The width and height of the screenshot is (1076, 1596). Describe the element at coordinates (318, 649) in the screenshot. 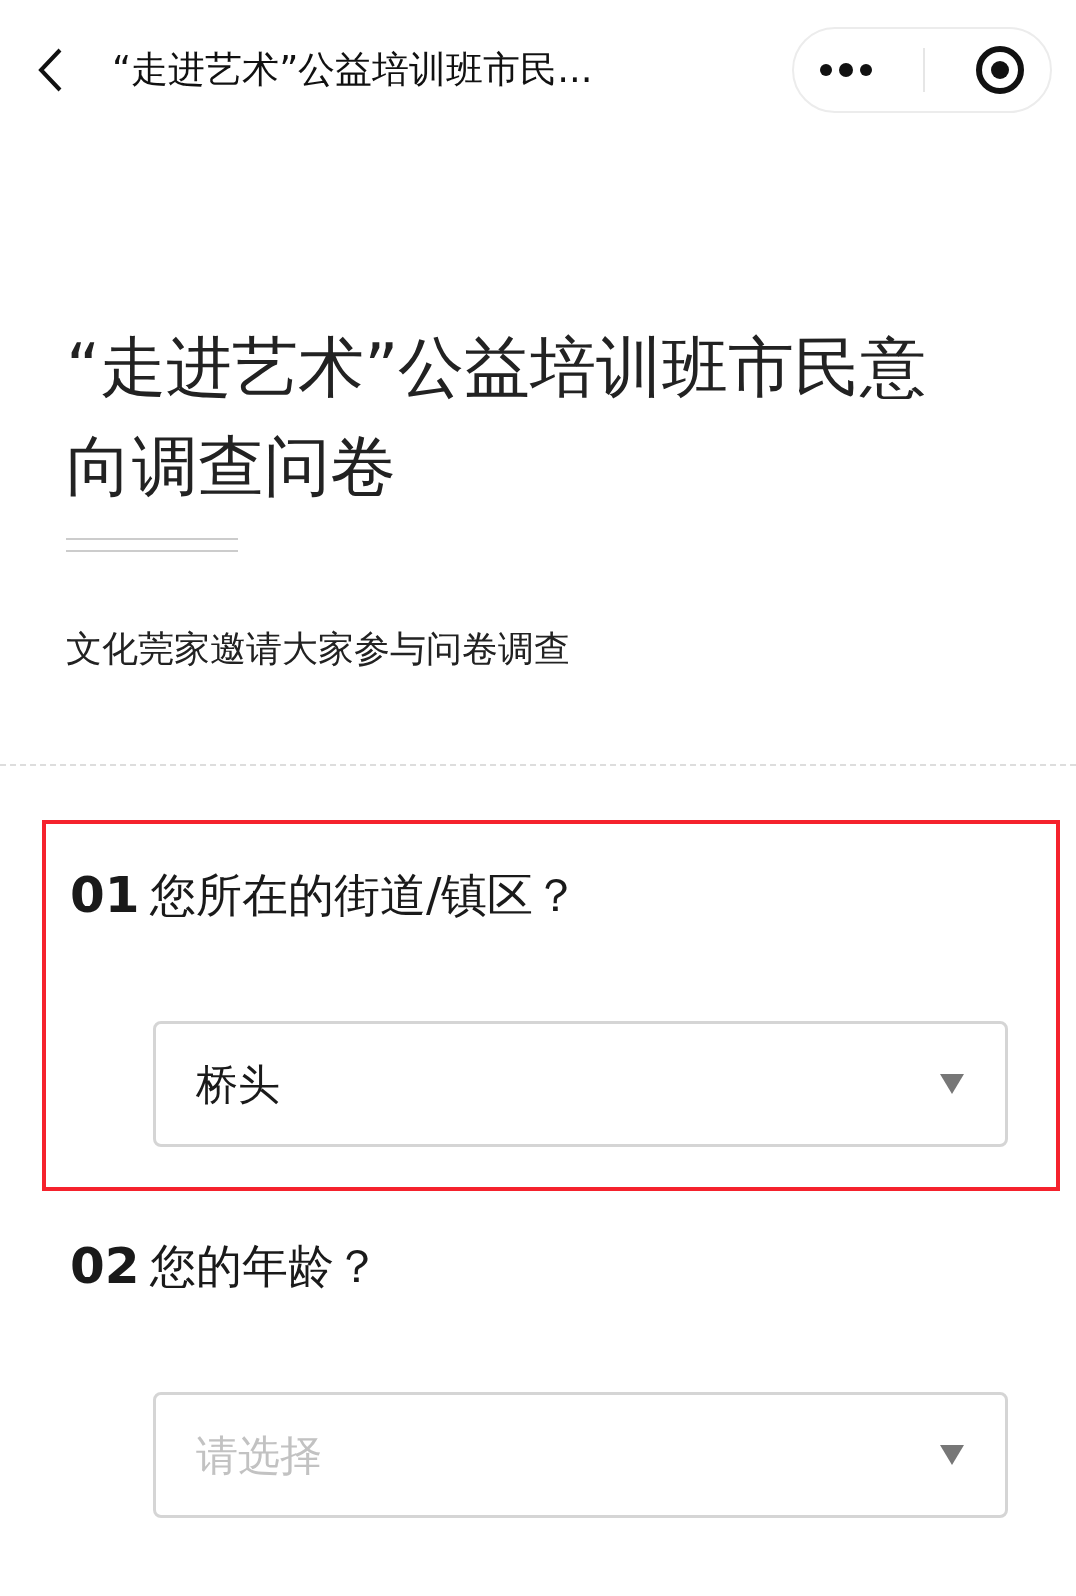

I see `survey-description: 文化莞家邀请大家参与问卷调查` at that location.